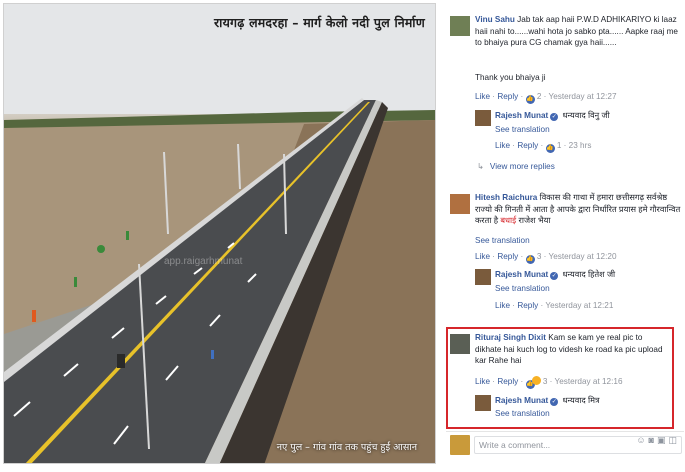  Describe the element at coordinates (583, 256) in the screenshot. I see `comment-time: Yesterday at 12:20` at that location.